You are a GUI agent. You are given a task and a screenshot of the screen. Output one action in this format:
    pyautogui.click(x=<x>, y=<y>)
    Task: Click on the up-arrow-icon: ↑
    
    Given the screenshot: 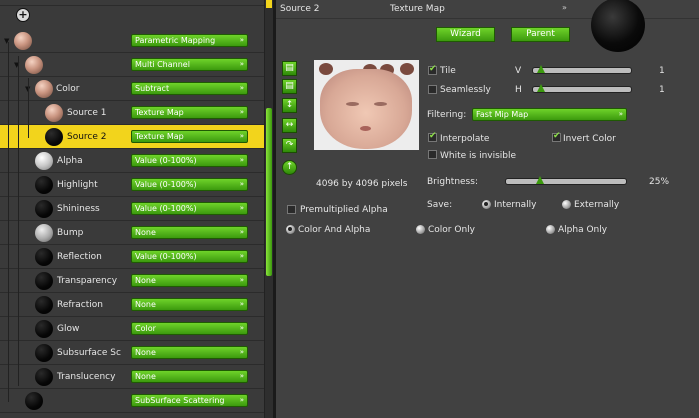 What is the action you would take?
    pyautogui.click(x=289, y=167)
    